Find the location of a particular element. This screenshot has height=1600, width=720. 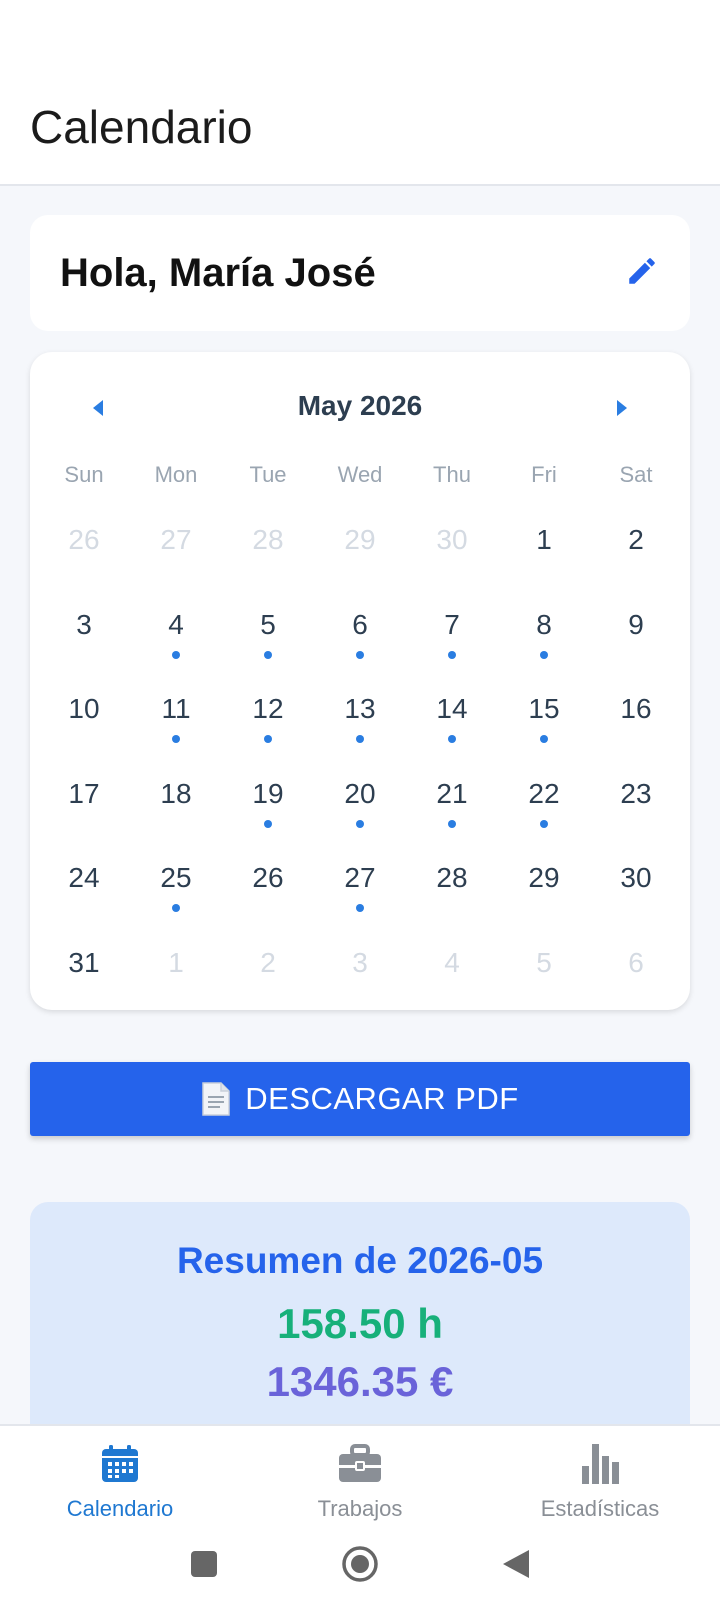

calendar-day: 13 is located at coordinates (360, 713).